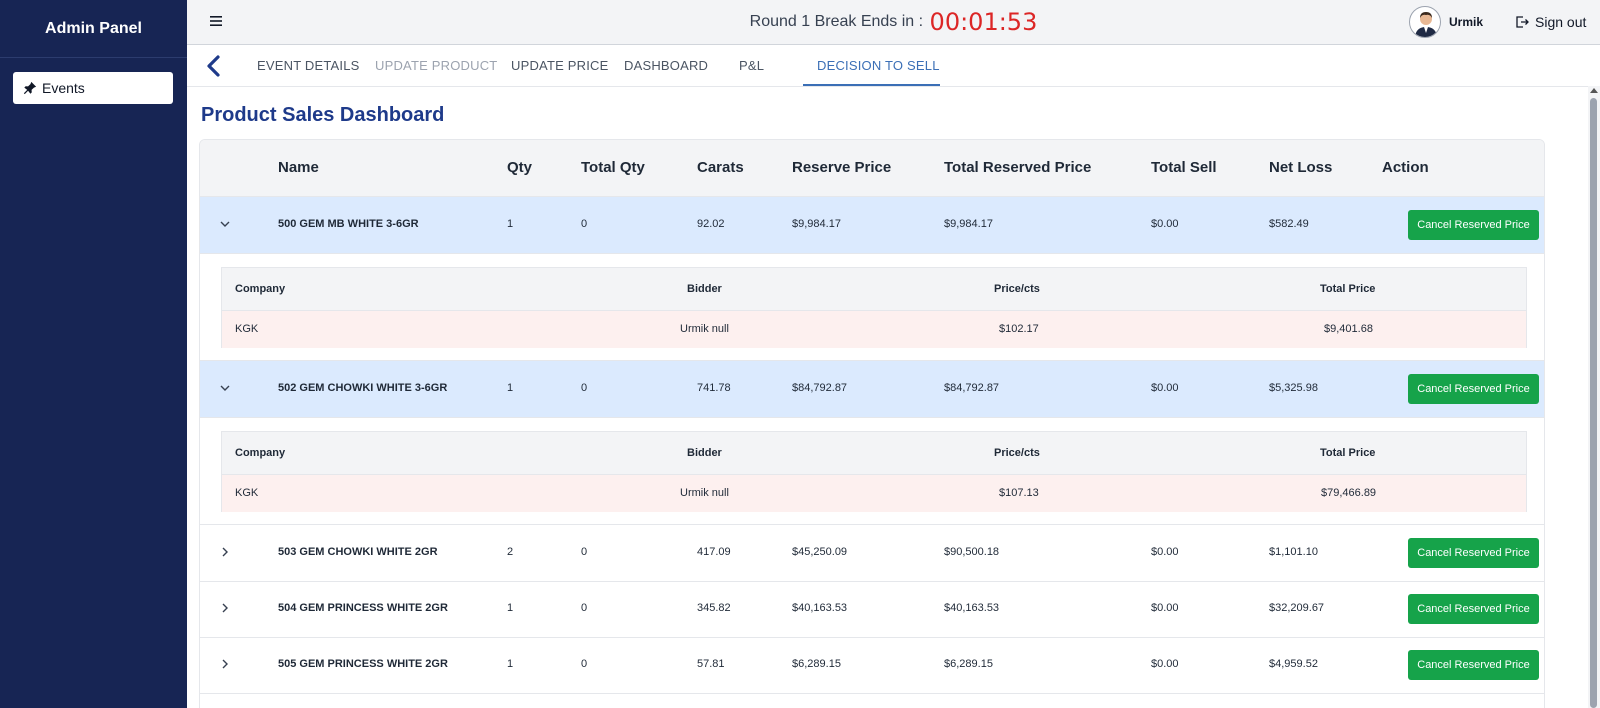 The width and height of the screenshot is (1600, 708). What do you see at coordinates (363, 388) in the screenshot?
I see `cell-name: 502 GEM CHOWKI WHITE 3-6GR` at bounding box center [363, 388].